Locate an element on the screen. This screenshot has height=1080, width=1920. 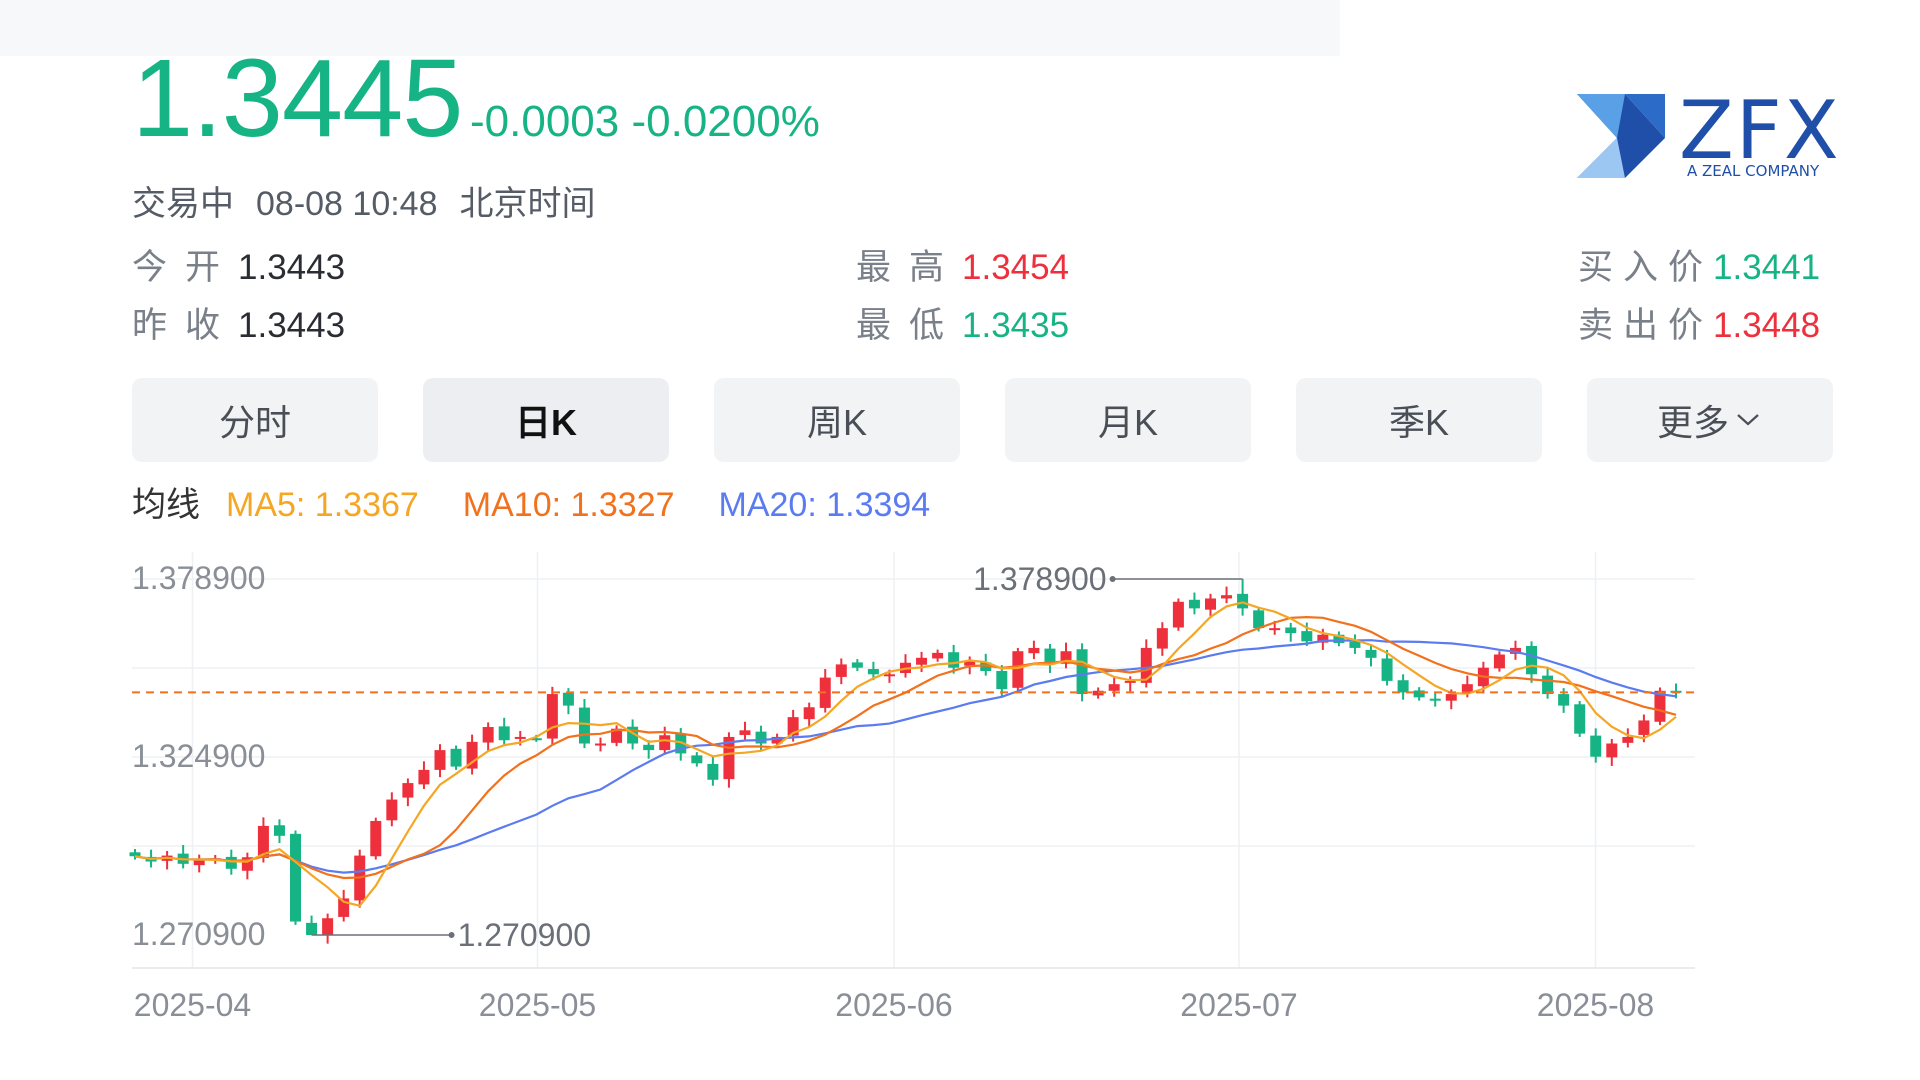
trading-status: 交易中 08-08 10:48 北京时间 is located at coordinates (375, 200).